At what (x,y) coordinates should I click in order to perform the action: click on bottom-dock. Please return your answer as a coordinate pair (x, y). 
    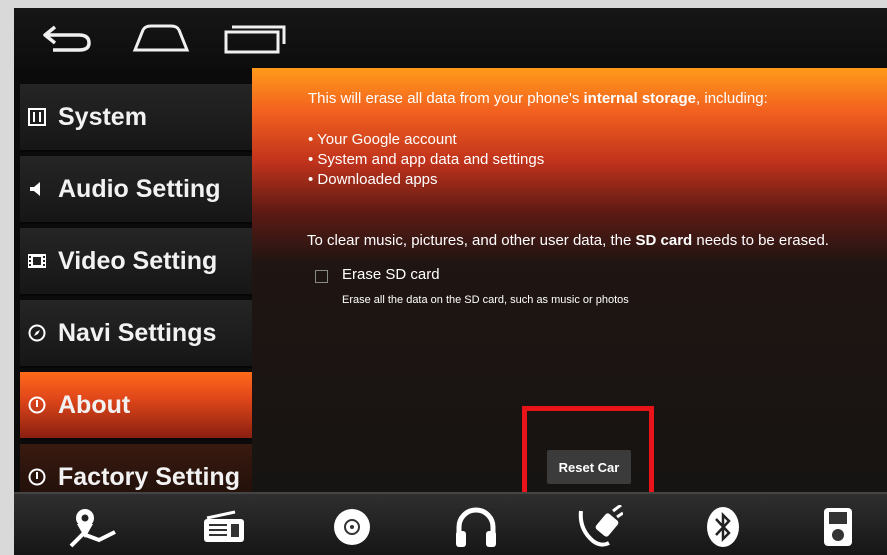
    Looking at the image, I should click on (450, 523).